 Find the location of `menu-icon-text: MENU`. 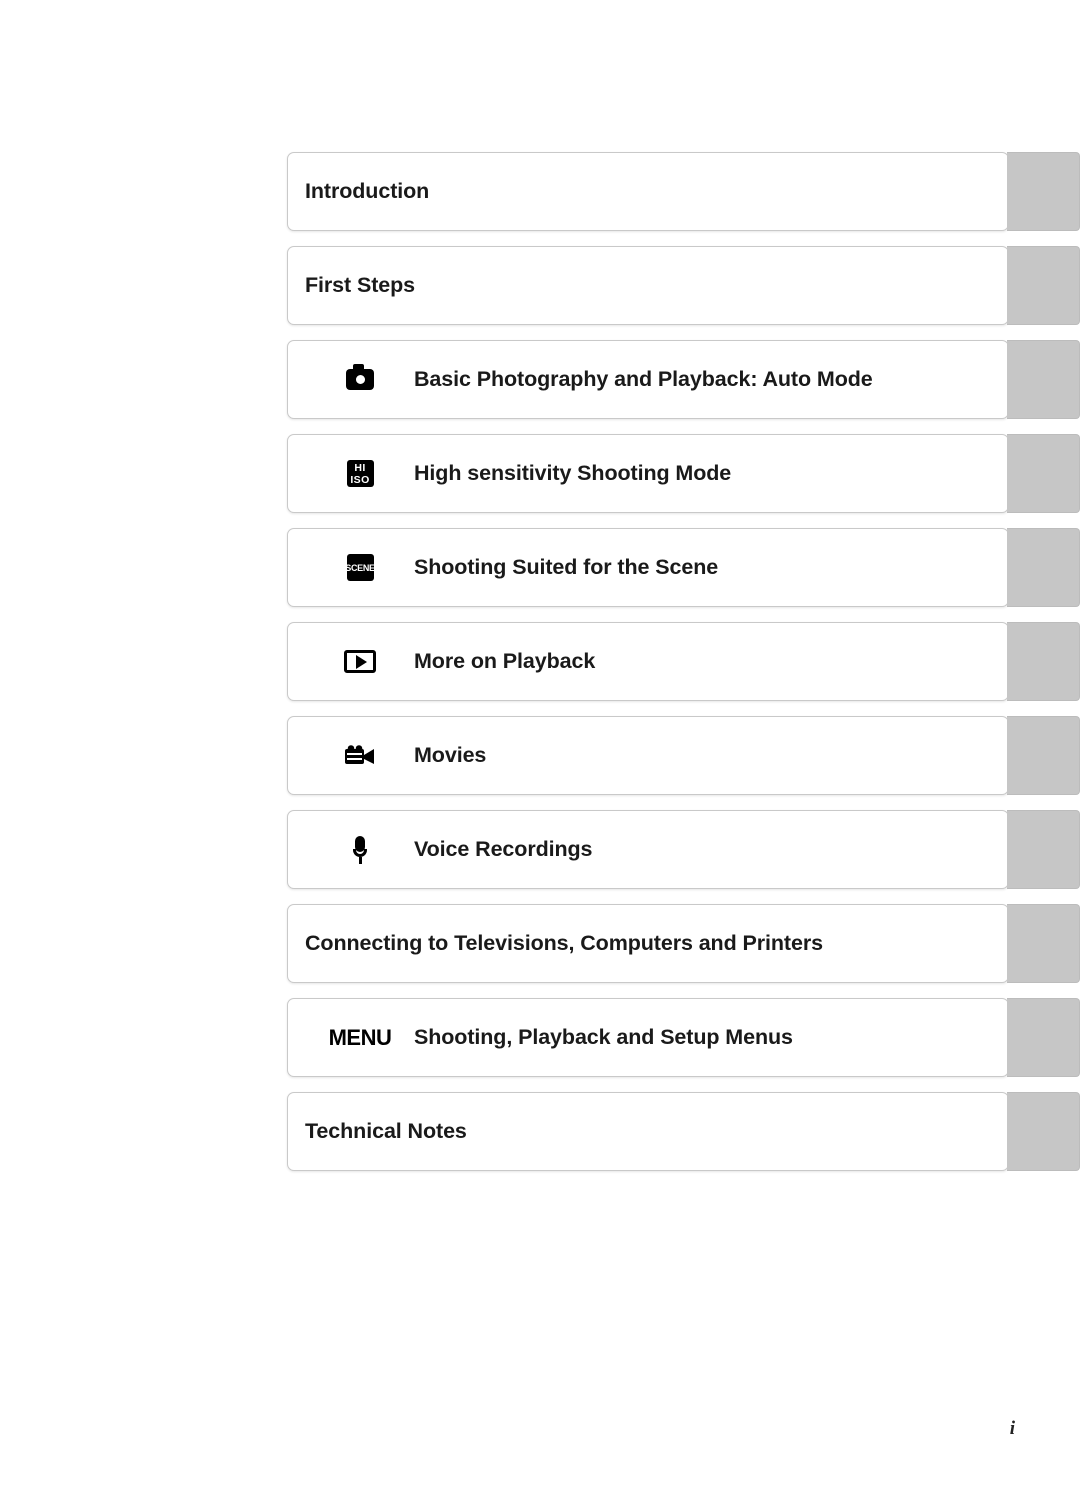

menu-icon-text: MENU is located at coordinates (360, 1037).